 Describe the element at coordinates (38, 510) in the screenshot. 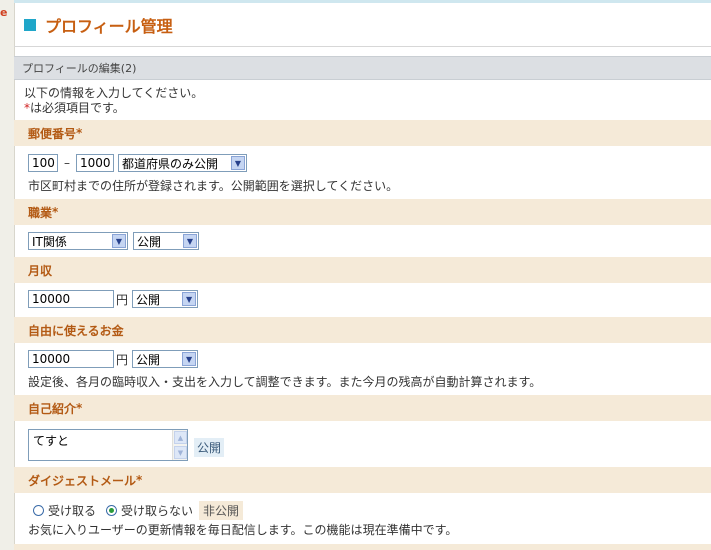

I see `digest-radio-receive` at that location.